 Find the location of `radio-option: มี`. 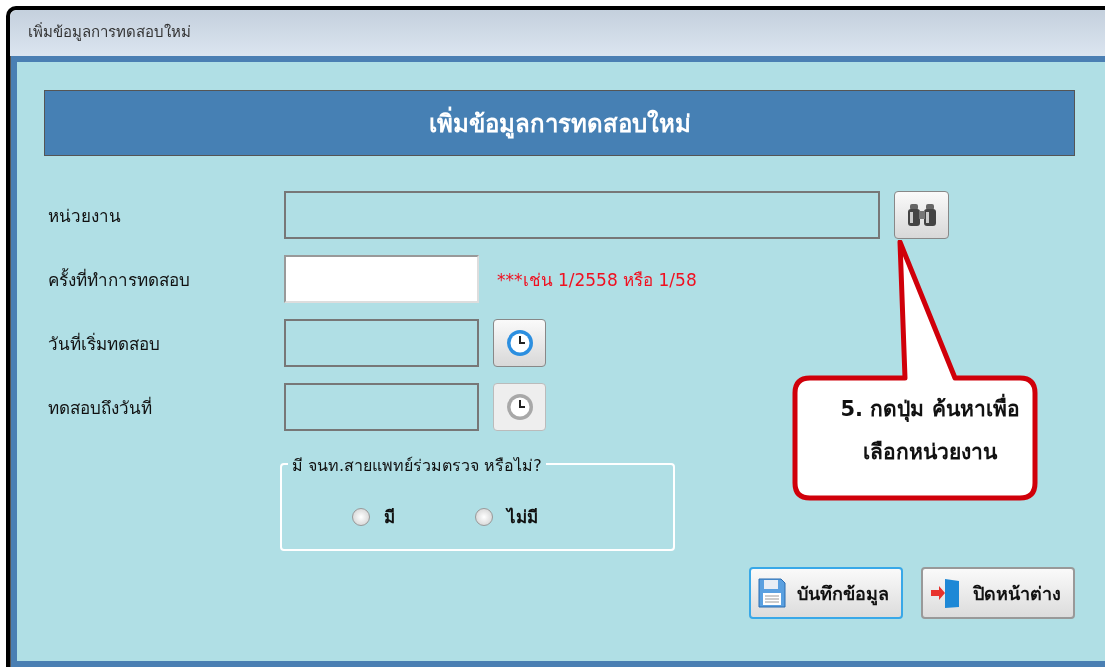

radio-option: มี is located at coordinates (373, 516).